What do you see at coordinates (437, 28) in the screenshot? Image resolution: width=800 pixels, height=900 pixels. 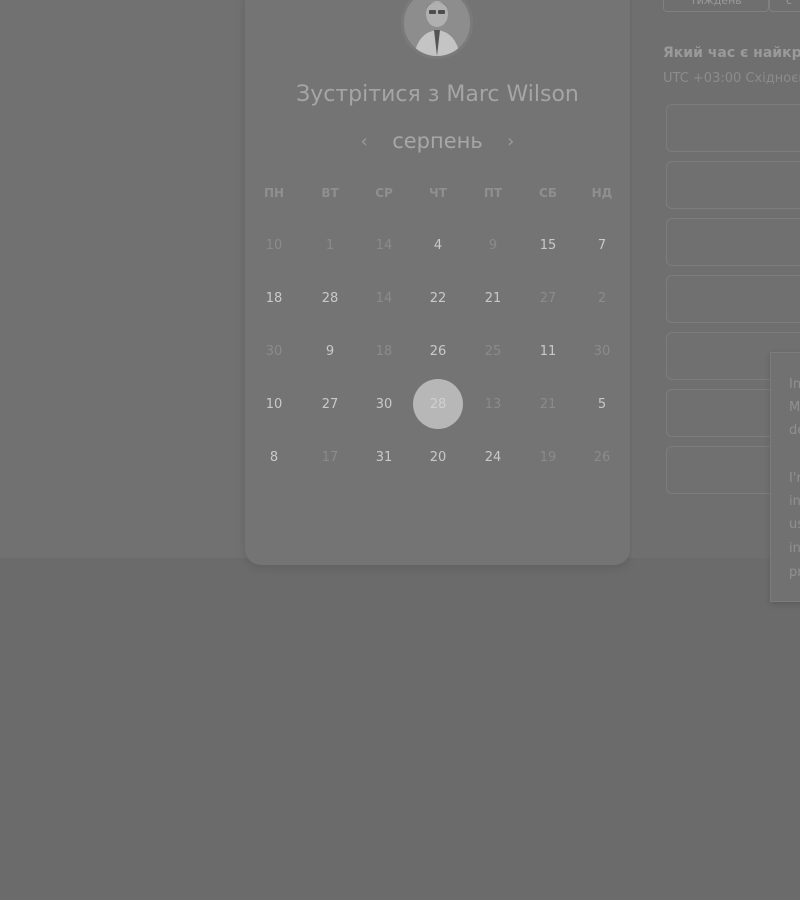 I see `person-icon` at bounding box center [437, 28].